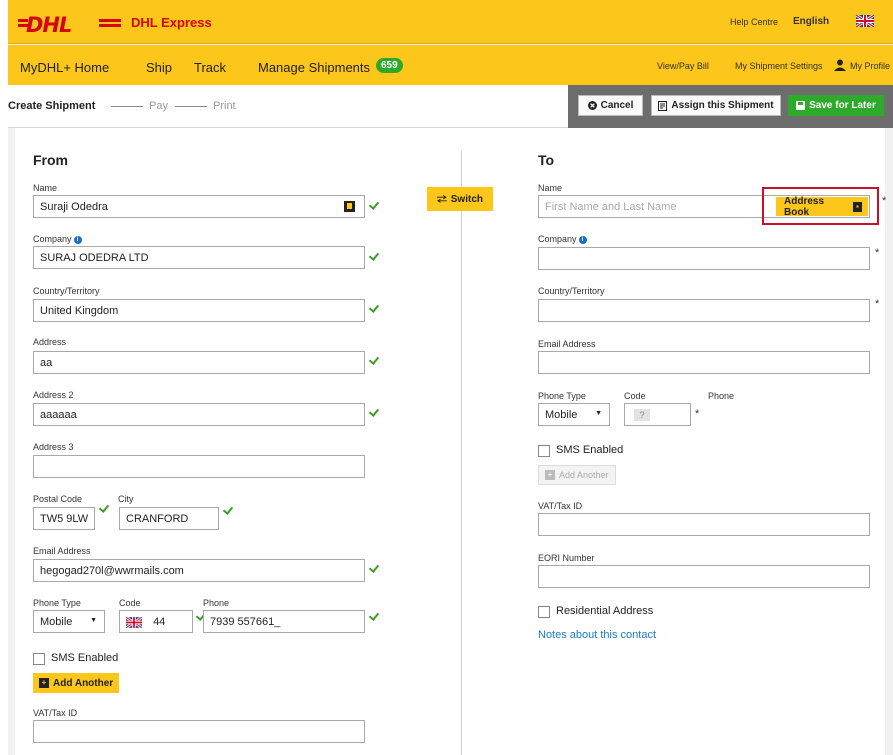 This screenshot has height=755, width=893. Describe the element at coordinates (571, 291) in the screenshot. I see `to-country-label: Country/Territory` at that location.